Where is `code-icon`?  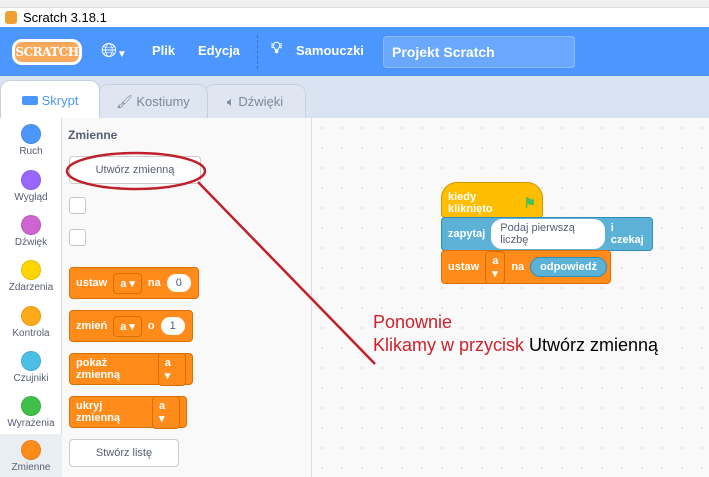 code-icon is located at coordinates (29, 100).